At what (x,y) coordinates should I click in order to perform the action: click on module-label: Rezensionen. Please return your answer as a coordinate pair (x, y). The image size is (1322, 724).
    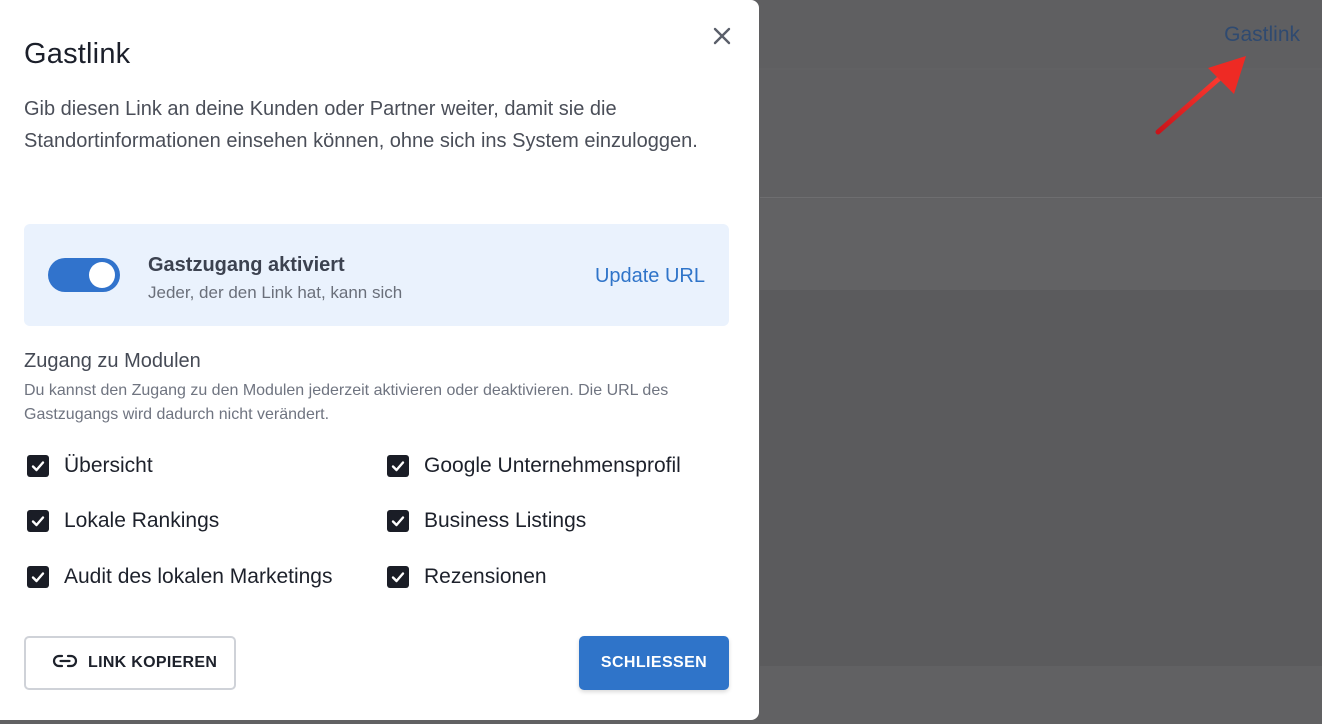
    Looking at the image, I should click on (485, 576).